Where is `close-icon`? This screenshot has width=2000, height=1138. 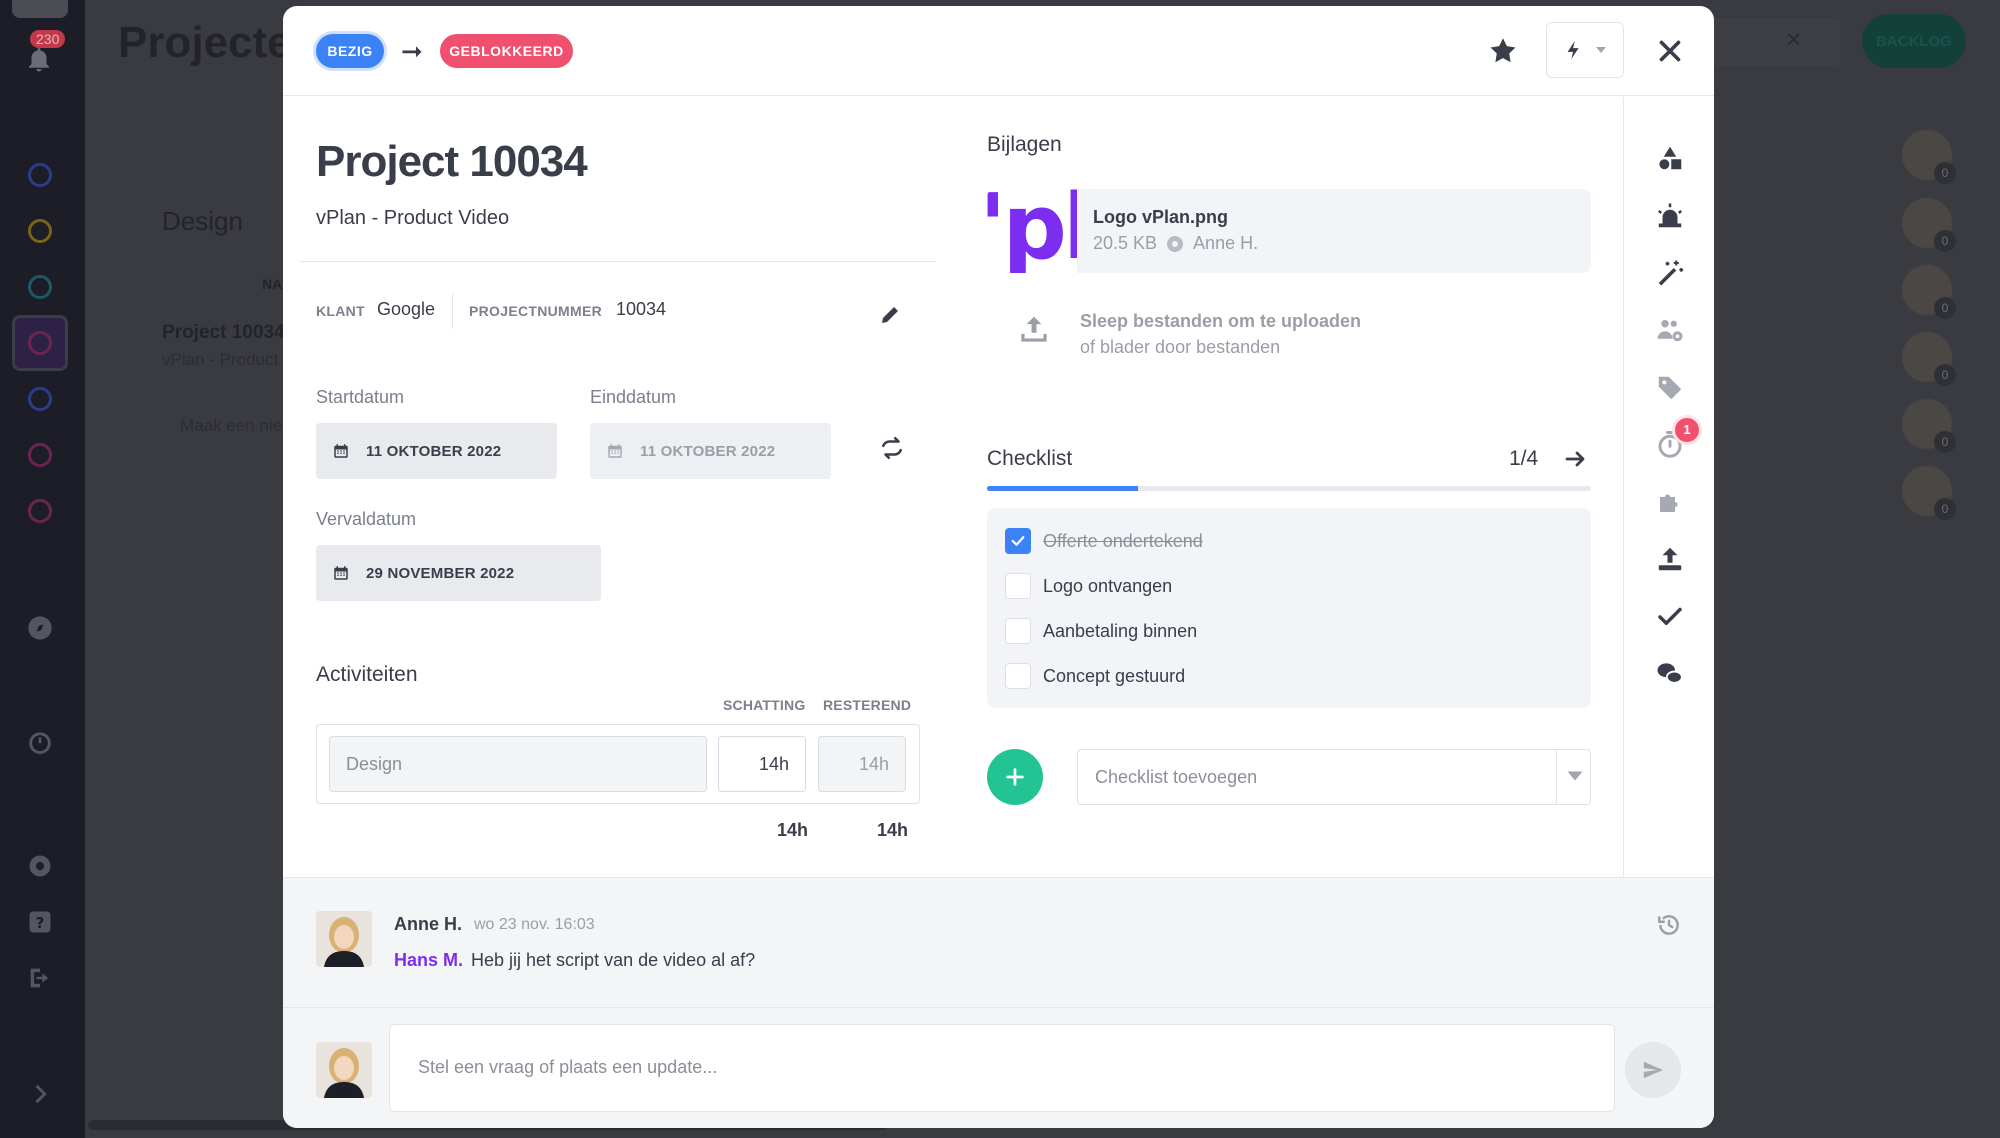
close-icon is located at coordinates (1670, 51).